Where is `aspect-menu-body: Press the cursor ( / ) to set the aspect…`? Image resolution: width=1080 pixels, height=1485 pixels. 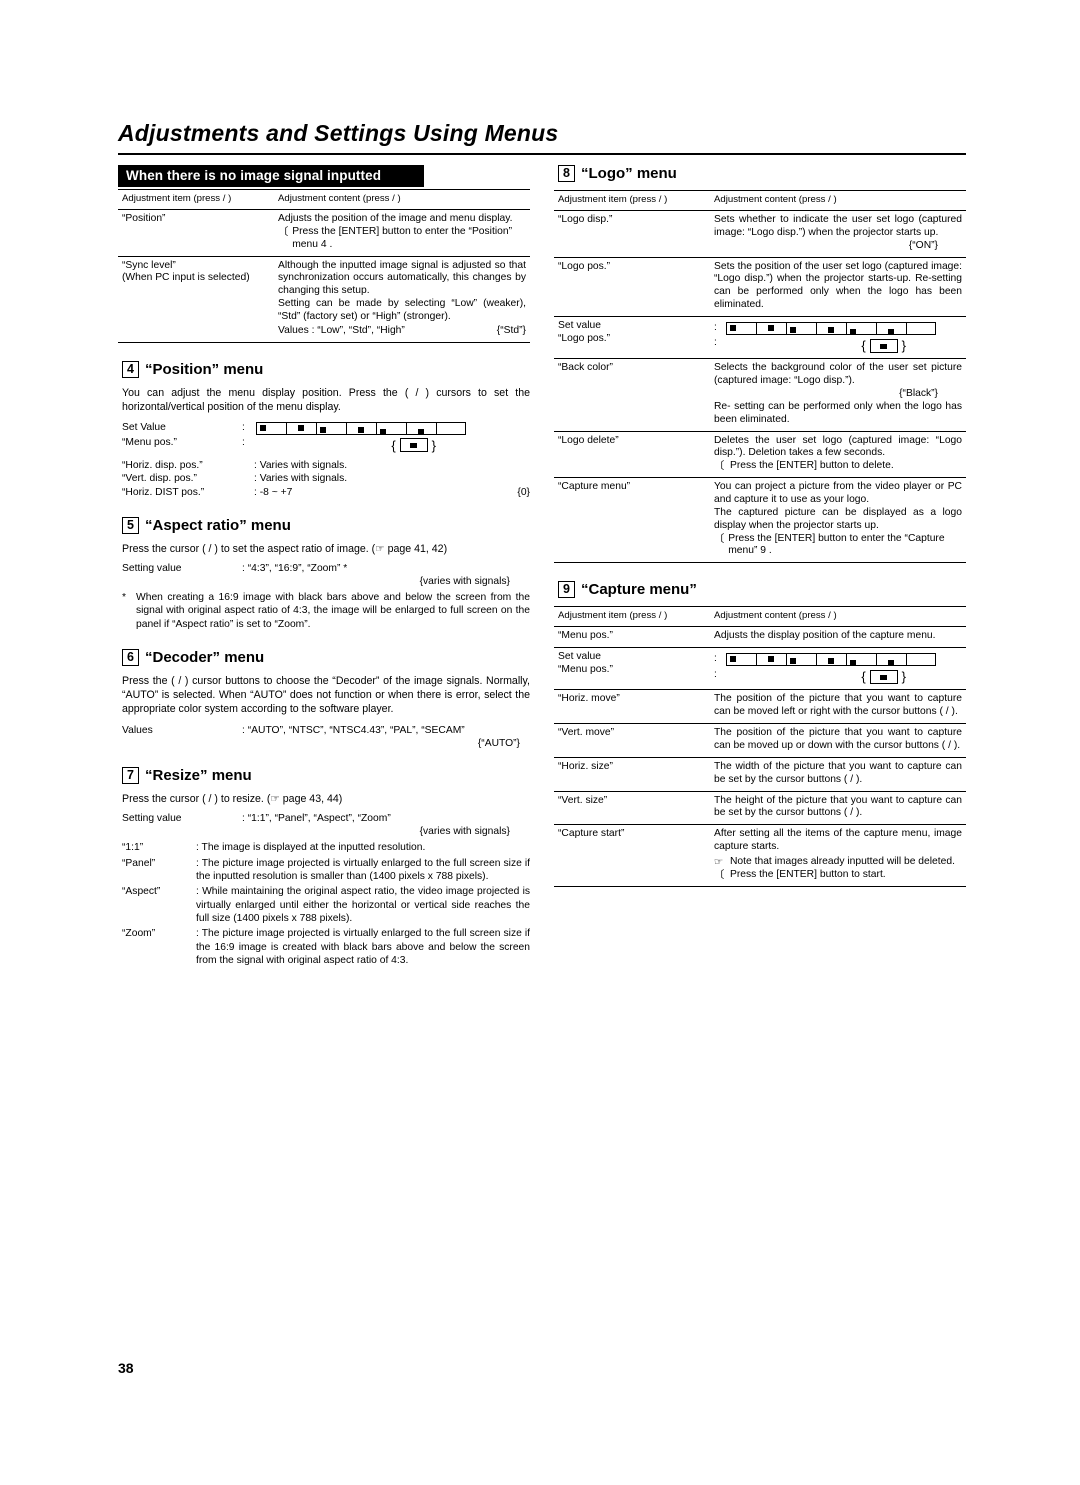
aspect-menu-body: Press the cursor ( / ) to set the aspect… is located at coordinates (285, 549).